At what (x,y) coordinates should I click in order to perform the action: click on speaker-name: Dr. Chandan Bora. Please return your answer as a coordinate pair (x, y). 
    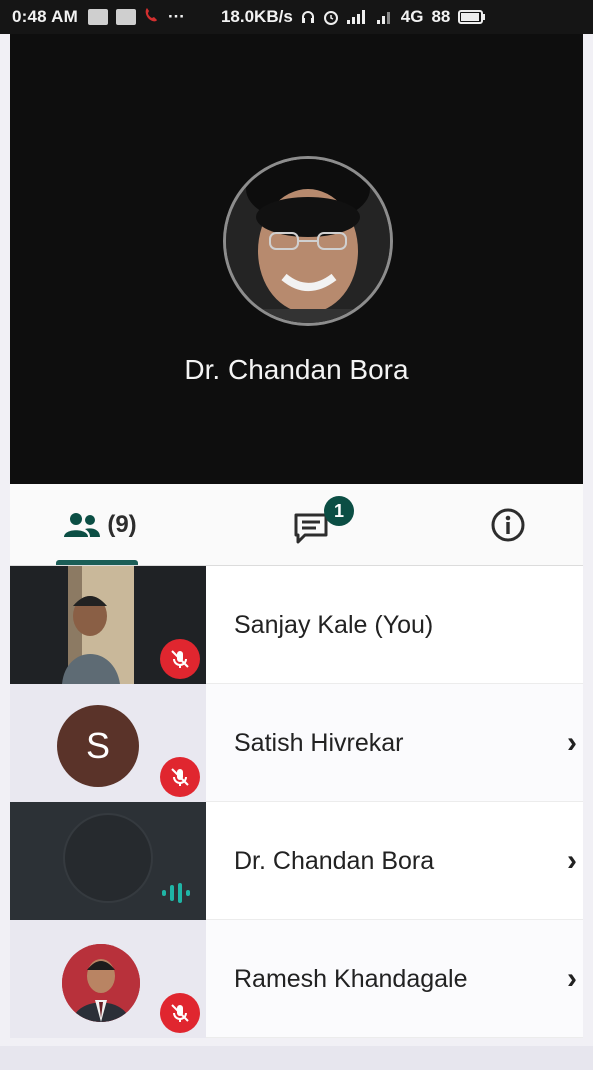
    Looking at the image, I should click on (296, 369).